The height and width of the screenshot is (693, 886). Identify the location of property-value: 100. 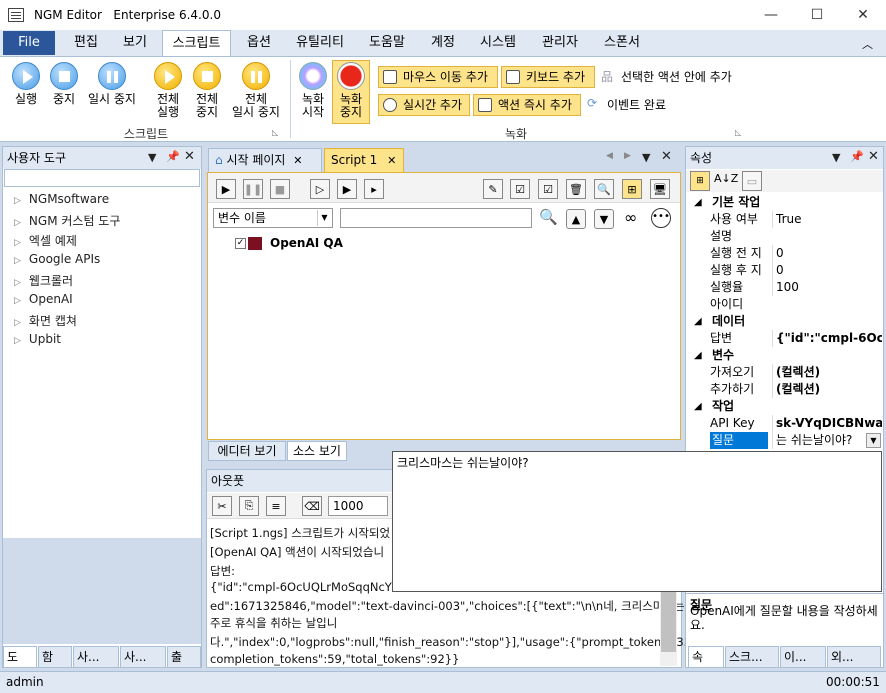
(827, 287).